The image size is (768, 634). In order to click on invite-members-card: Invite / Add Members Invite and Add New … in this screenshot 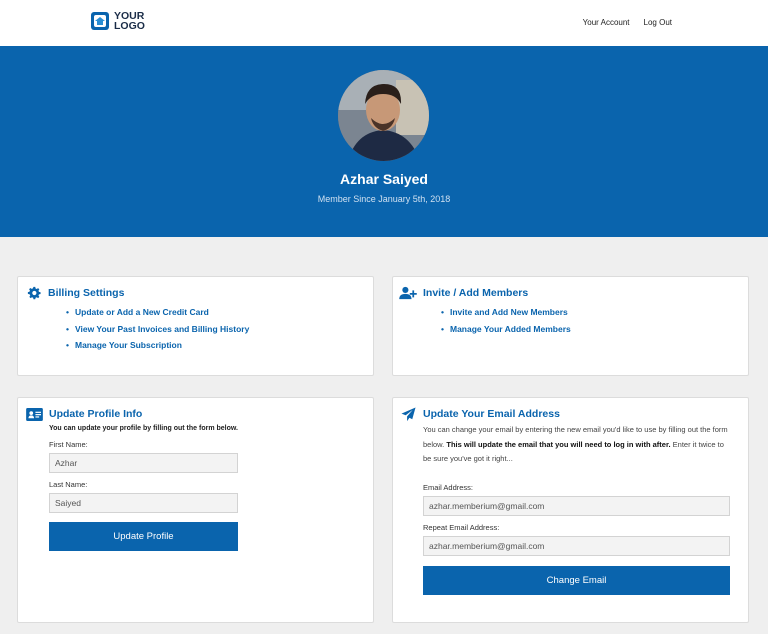, I will do `click(570, 326)`.